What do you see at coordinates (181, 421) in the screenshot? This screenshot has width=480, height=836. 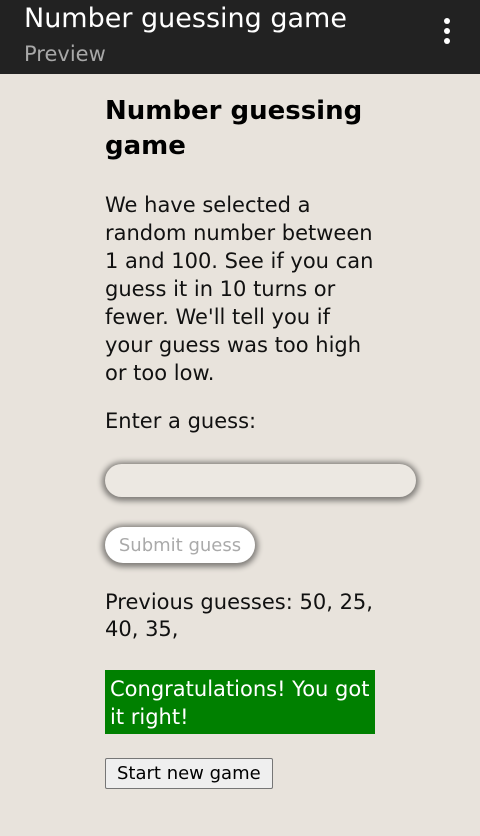 I see `guess-field-label: Enter a guess:` at bounding box center [181, 421].